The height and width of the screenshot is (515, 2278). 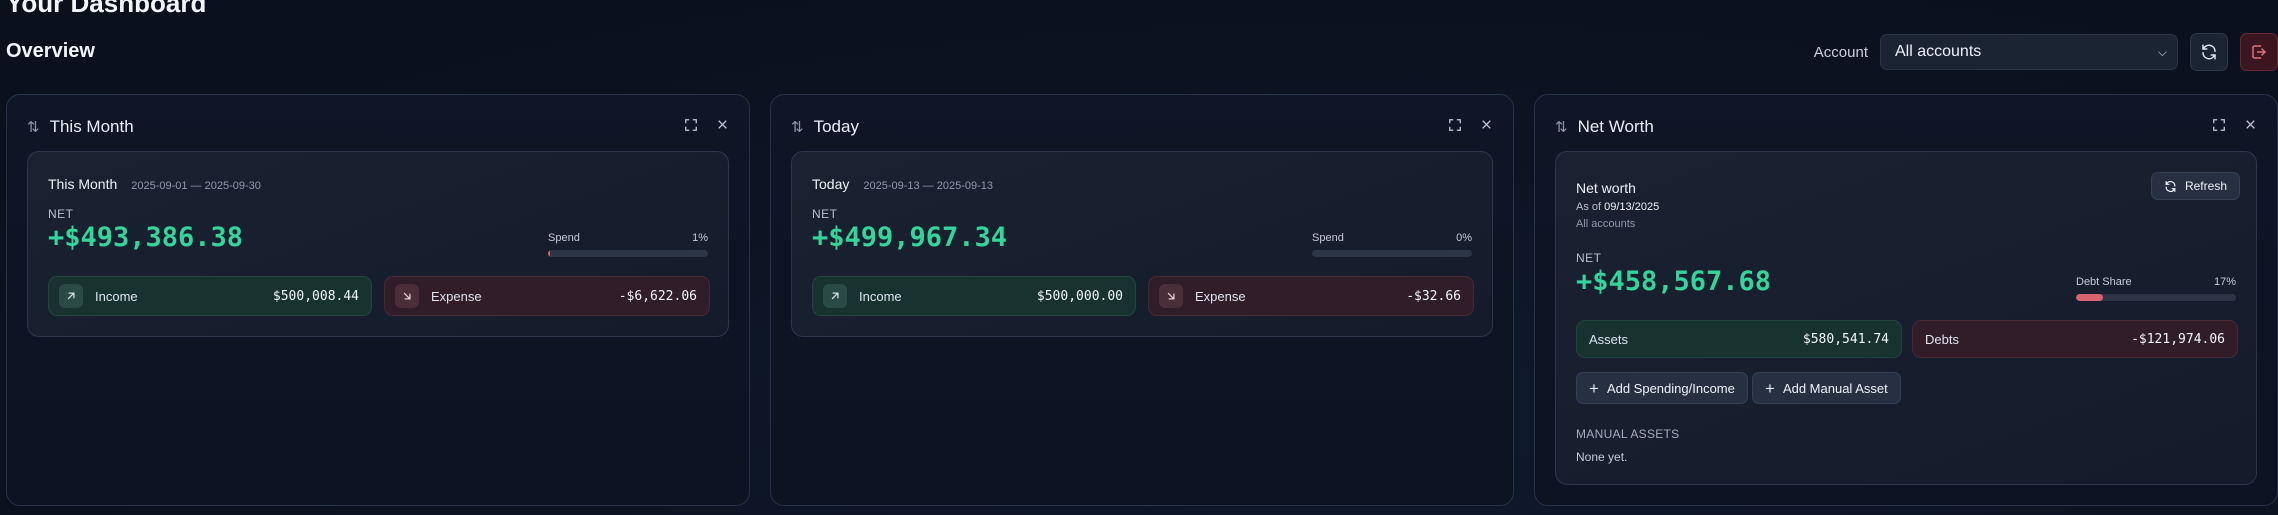 I want to click on income-value: $500,000.00, so click(x=1079, y=296).